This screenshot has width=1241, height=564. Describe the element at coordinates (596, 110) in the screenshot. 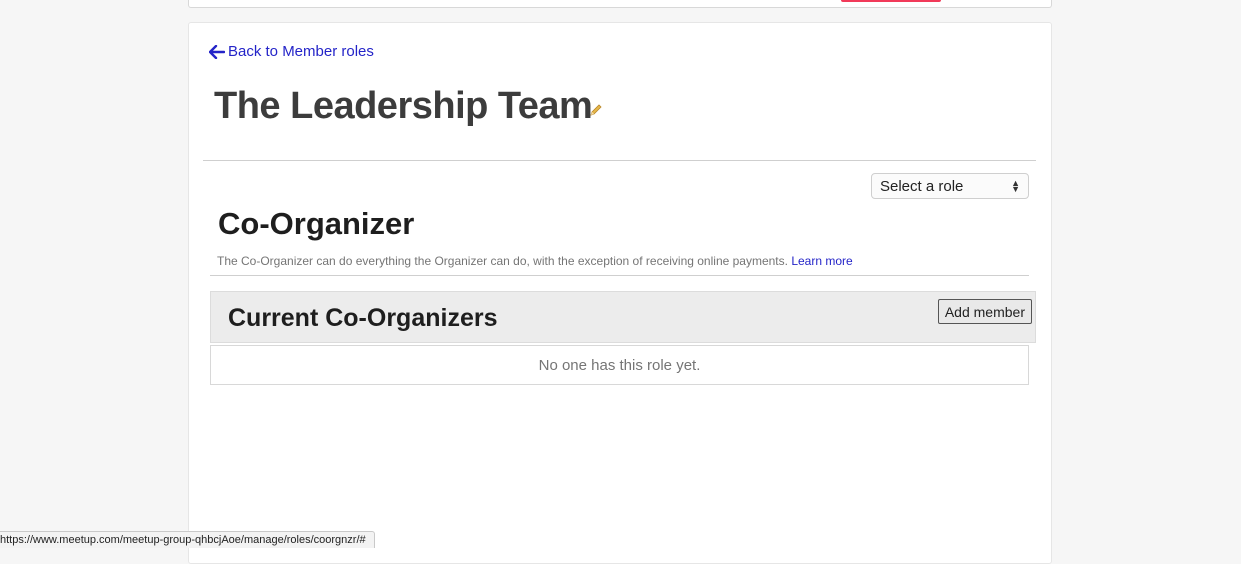

I see `pencil-icon` at that location.